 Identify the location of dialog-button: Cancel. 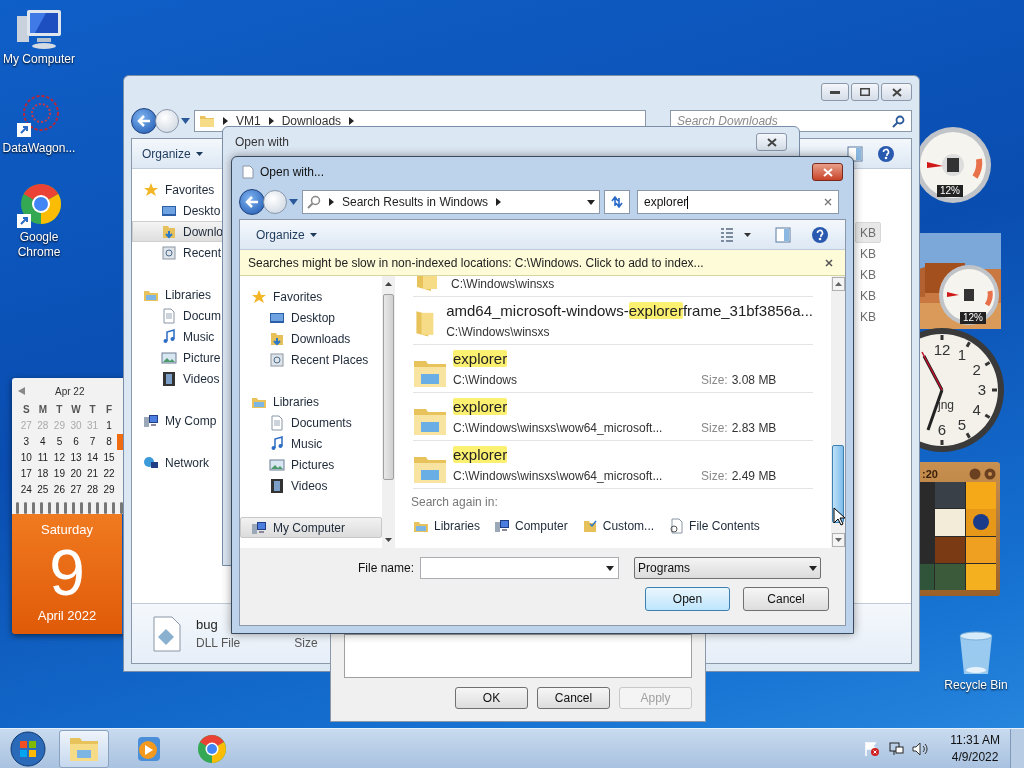
(573, 698).